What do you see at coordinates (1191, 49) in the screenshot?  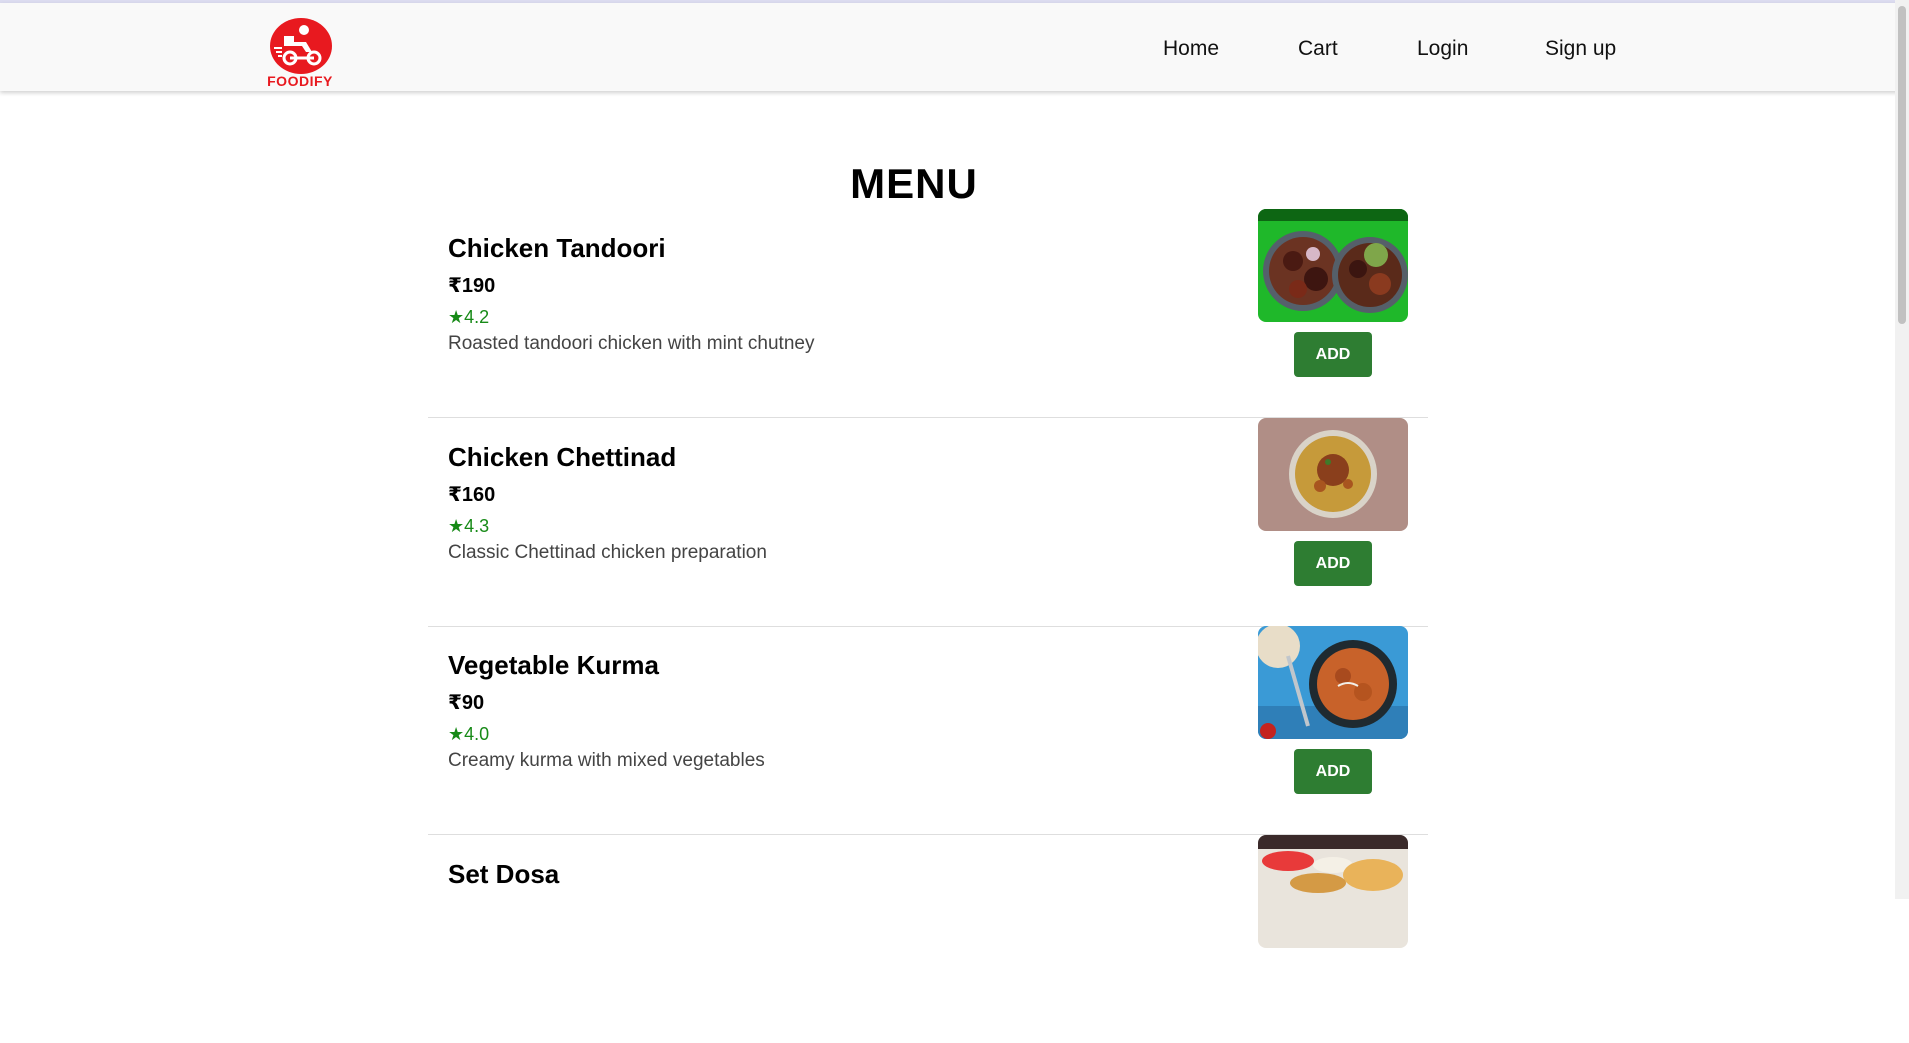 I see `nav-home: Home` at bounding box center [1191, 49].